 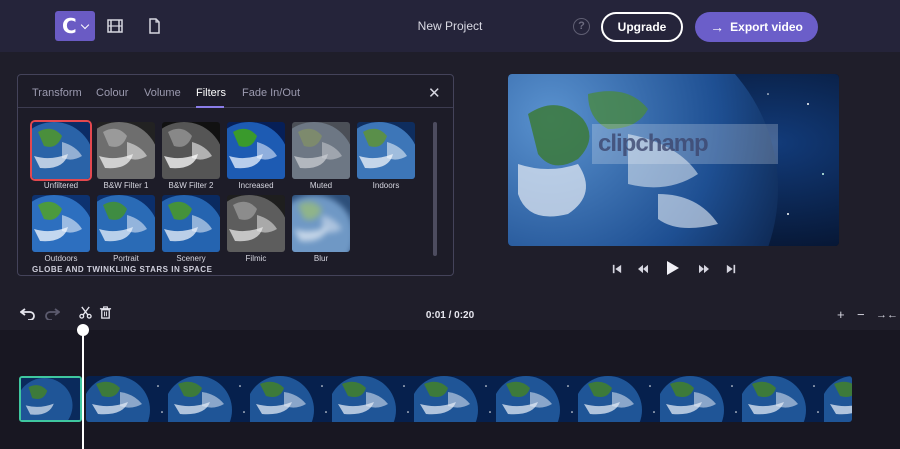 I want to click on timeline-toolbar, so click(x=450, y=315).